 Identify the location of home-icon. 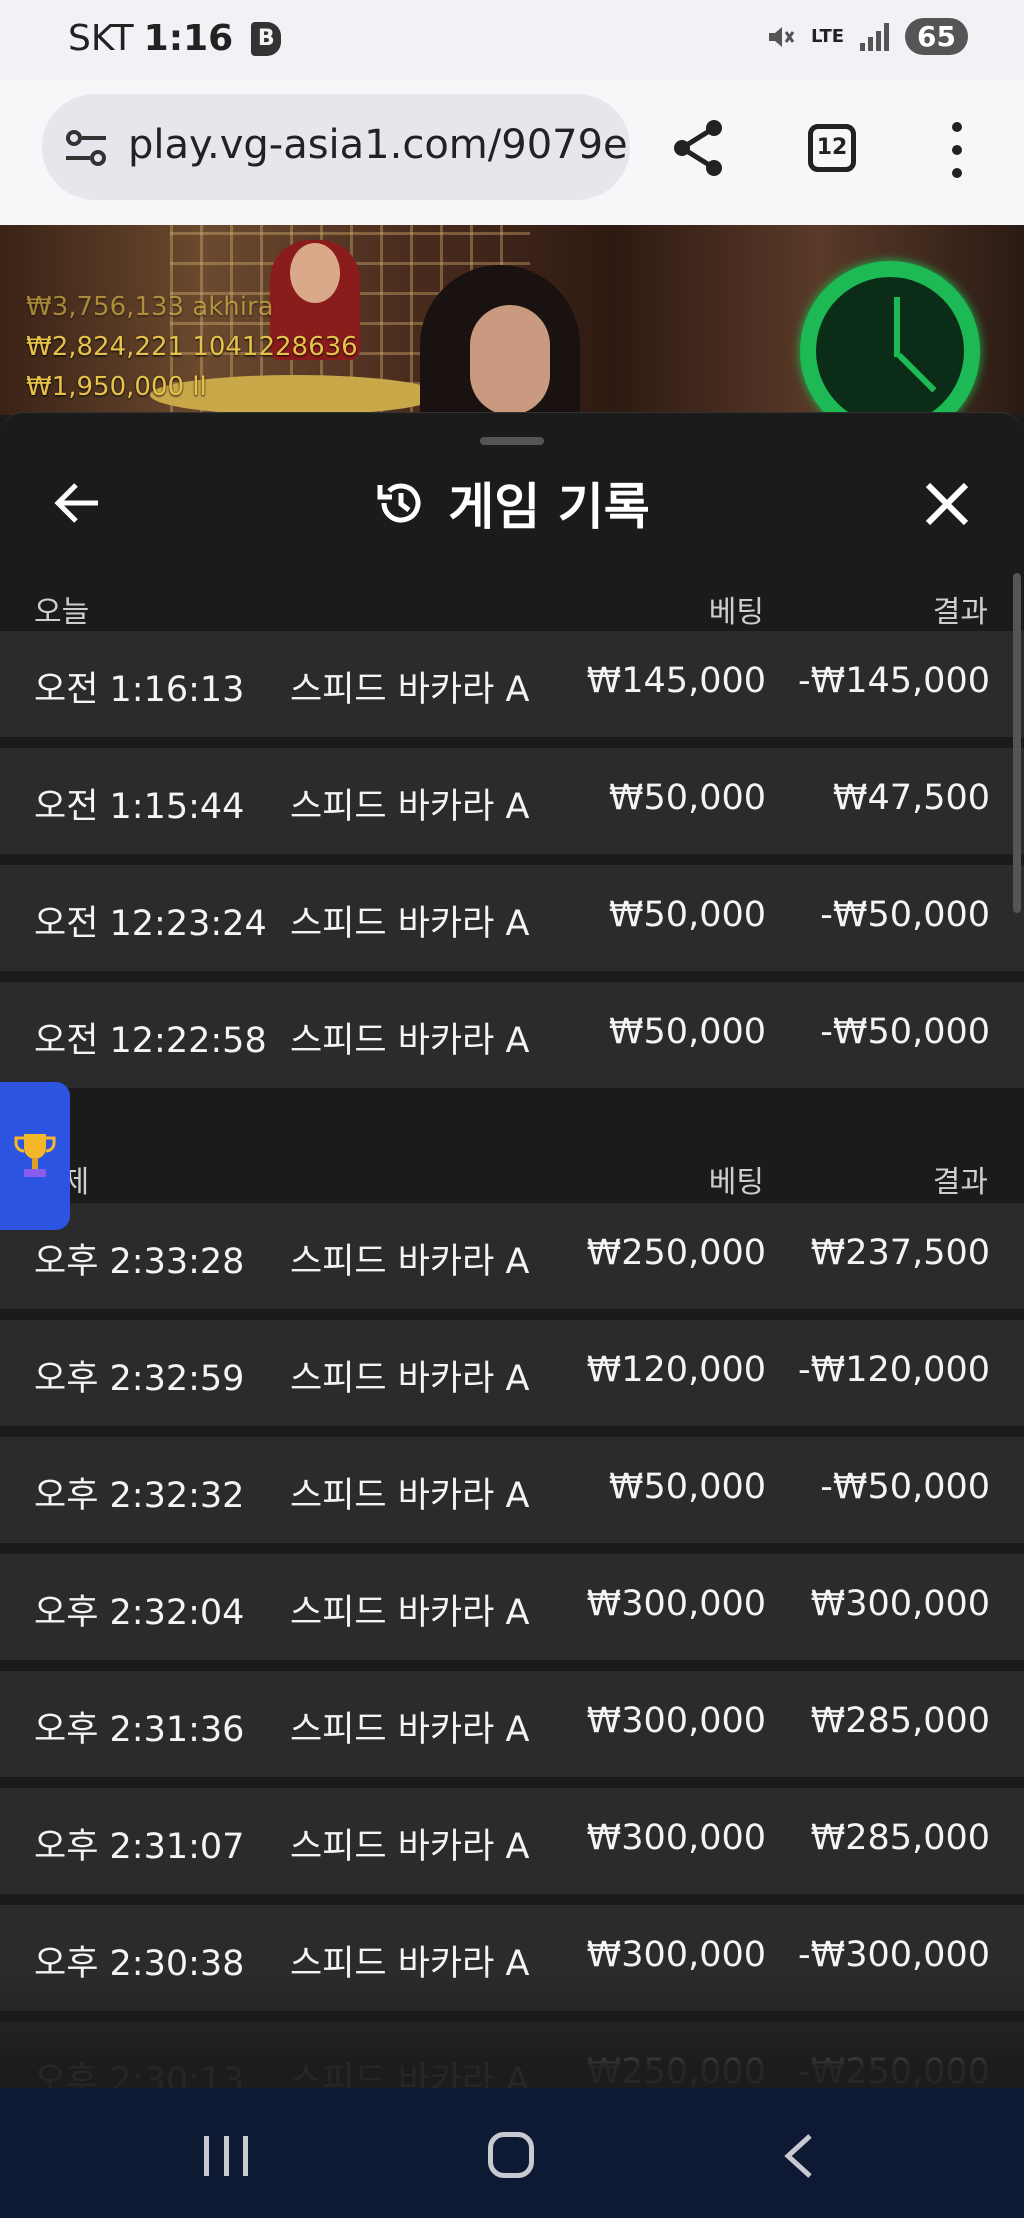
(511, 2155).